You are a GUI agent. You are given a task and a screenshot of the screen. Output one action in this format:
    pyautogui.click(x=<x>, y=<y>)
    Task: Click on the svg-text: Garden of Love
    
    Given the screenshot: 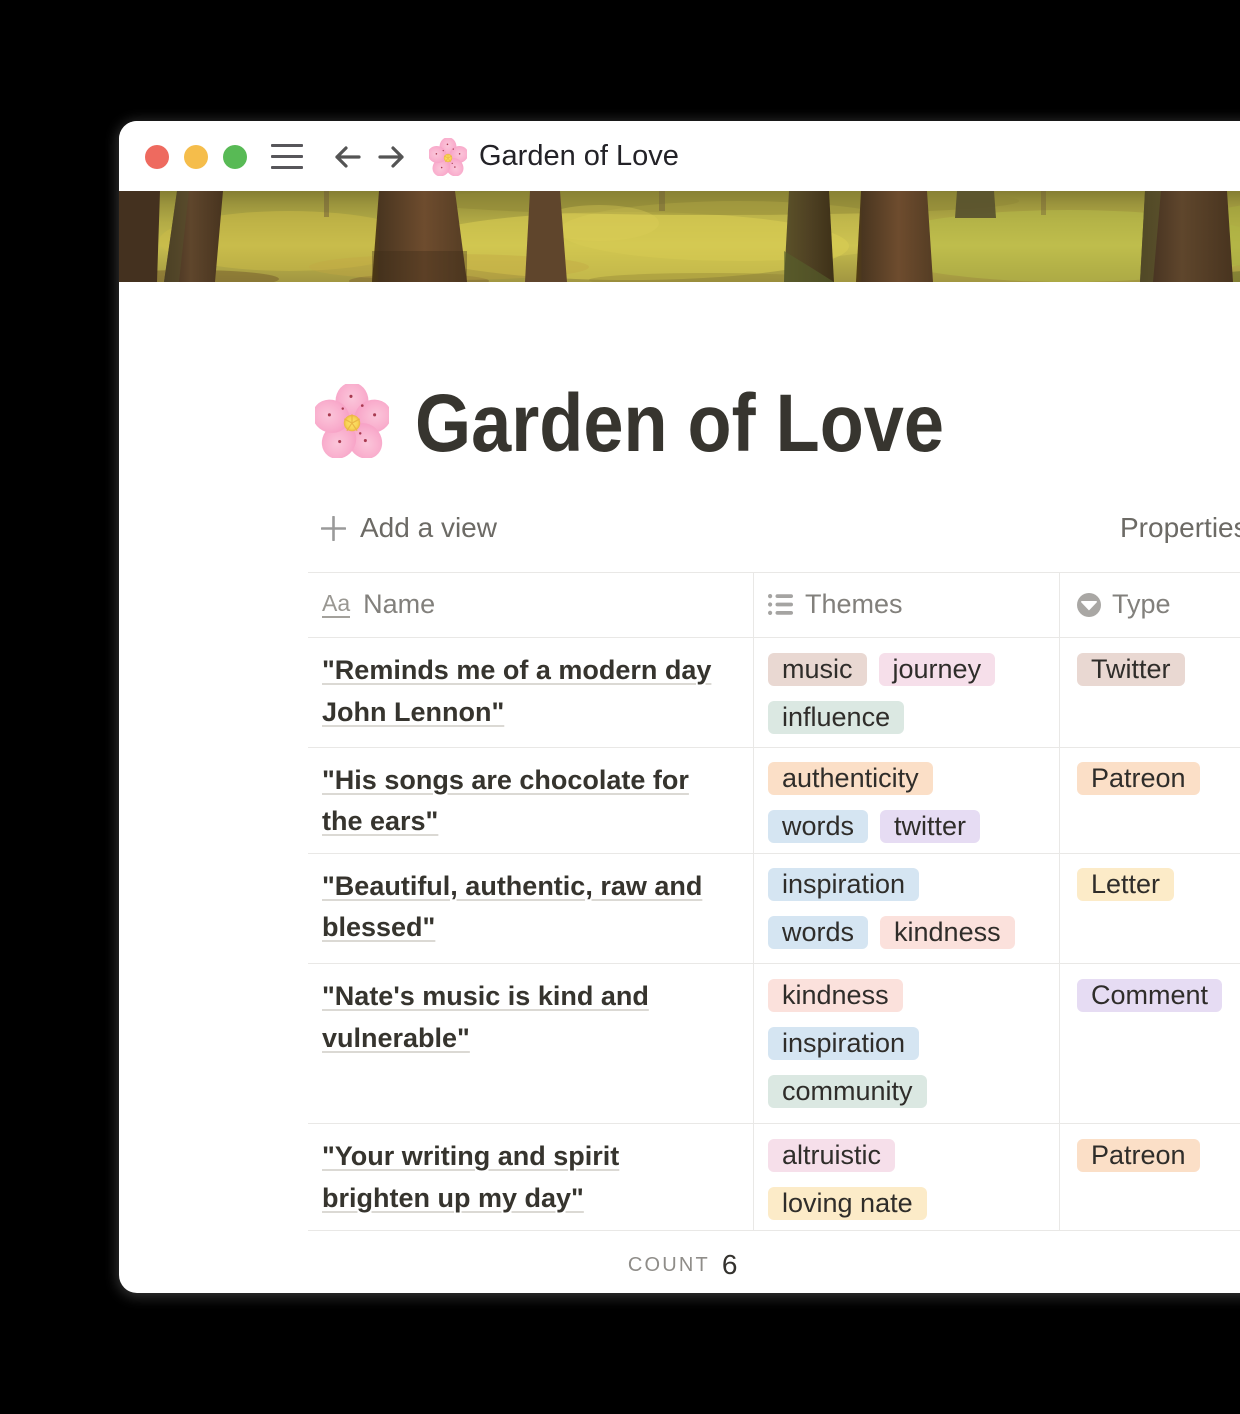 What is the action you would take?
    pyautogui.click(x=679, y=429)
    